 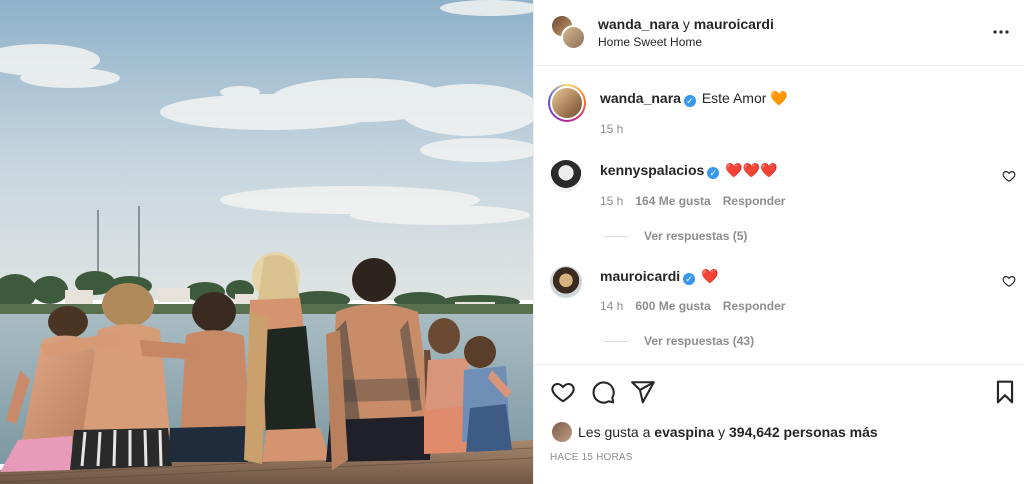 What do you see at coordinates (779, 33) in the screenshot?
I see `post-header: wanda_nara y mauroicardi Home Sweet Home` at bounding box center [779, 33].